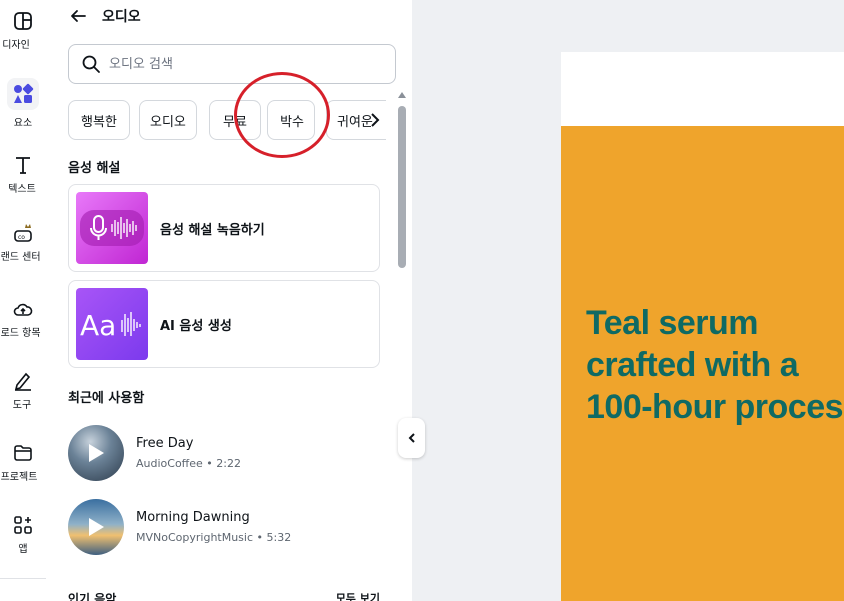 Image resolution: width=844 pixels, height=601 pixels. What do you see at coordinates (22, 405) in the screenshot?
I see `rail-label-tools: 도구` at bounding box center [22, 405].